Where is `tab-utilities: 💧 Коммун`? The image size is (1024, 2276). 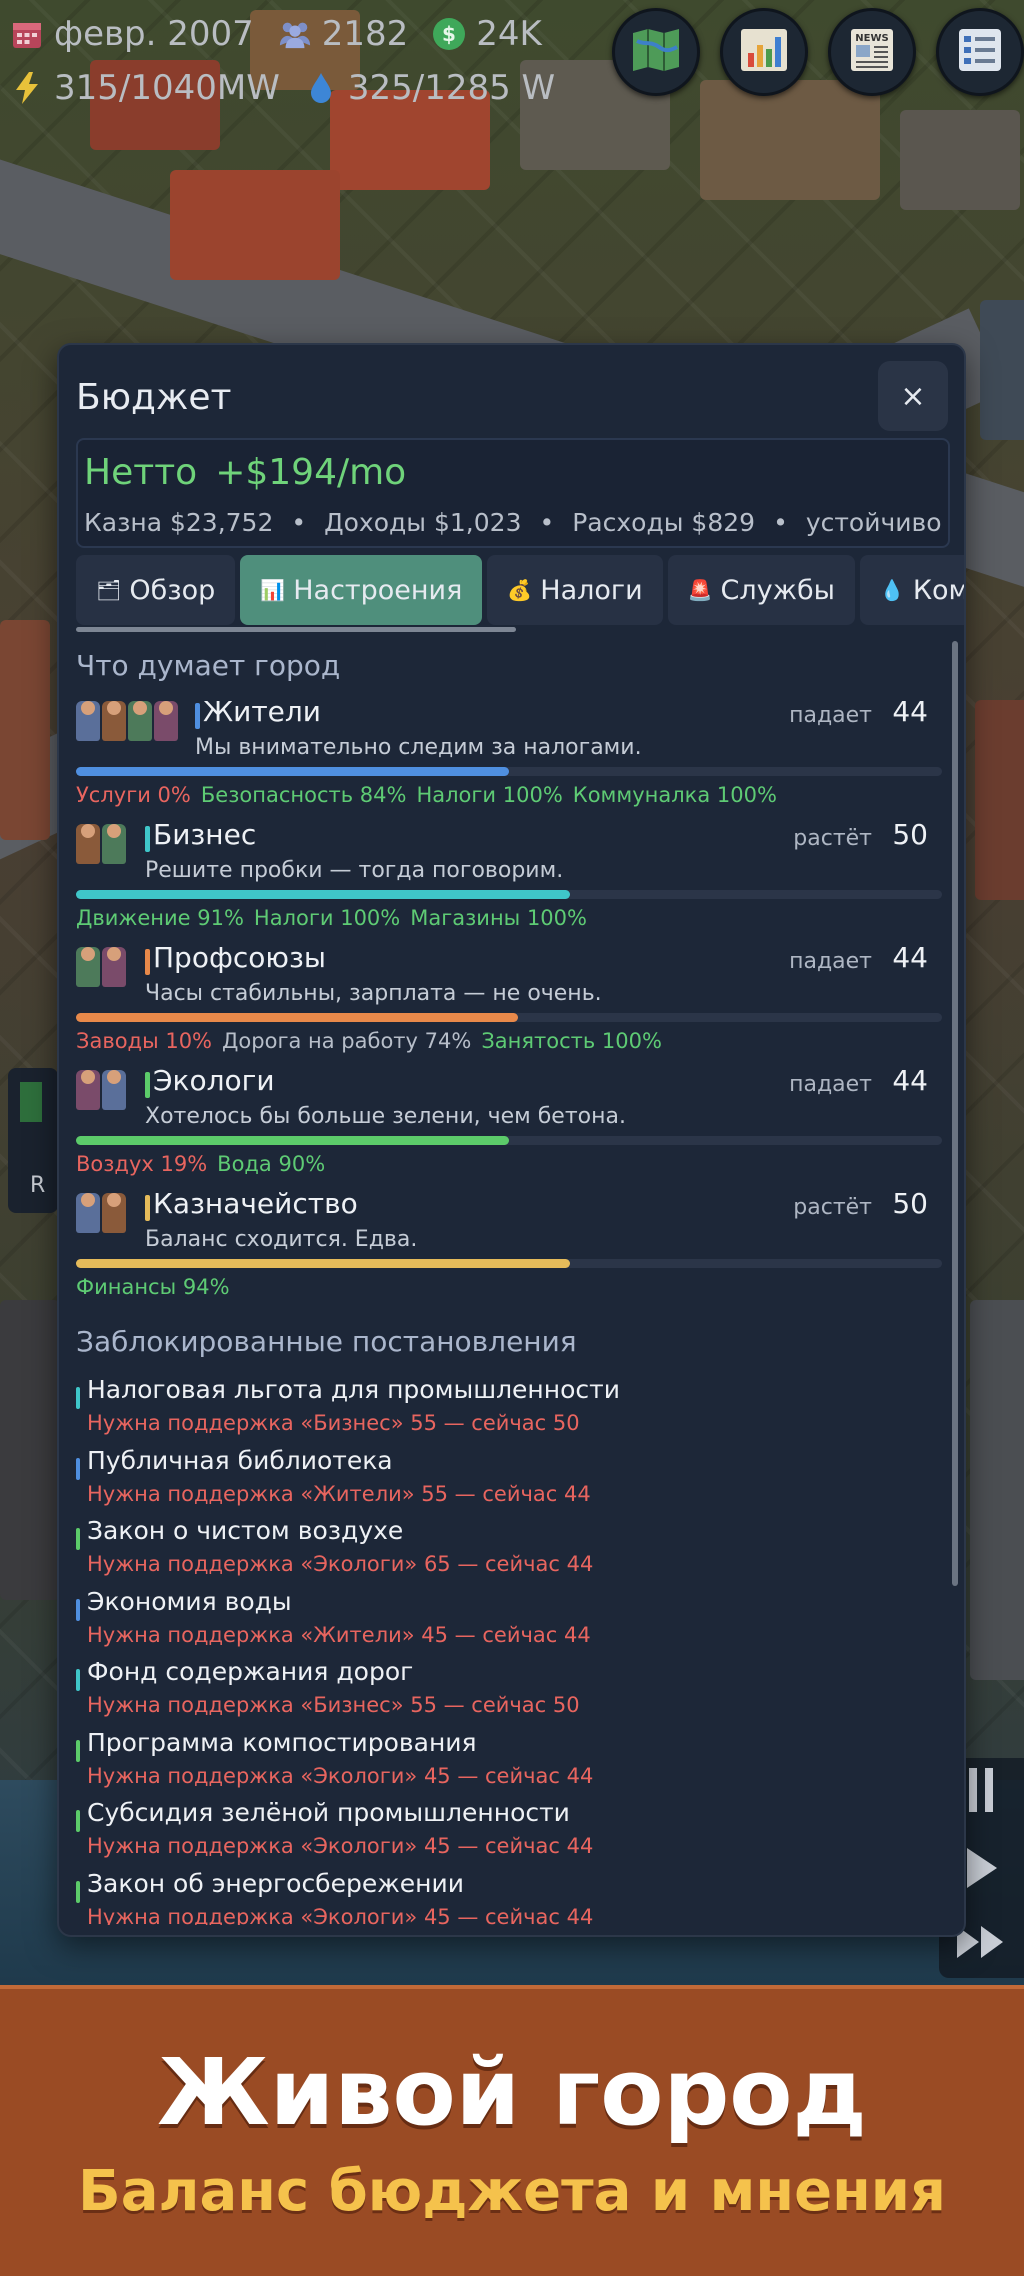 tab-utilities: 💧 Коммун is located at coordinates (912, 590).